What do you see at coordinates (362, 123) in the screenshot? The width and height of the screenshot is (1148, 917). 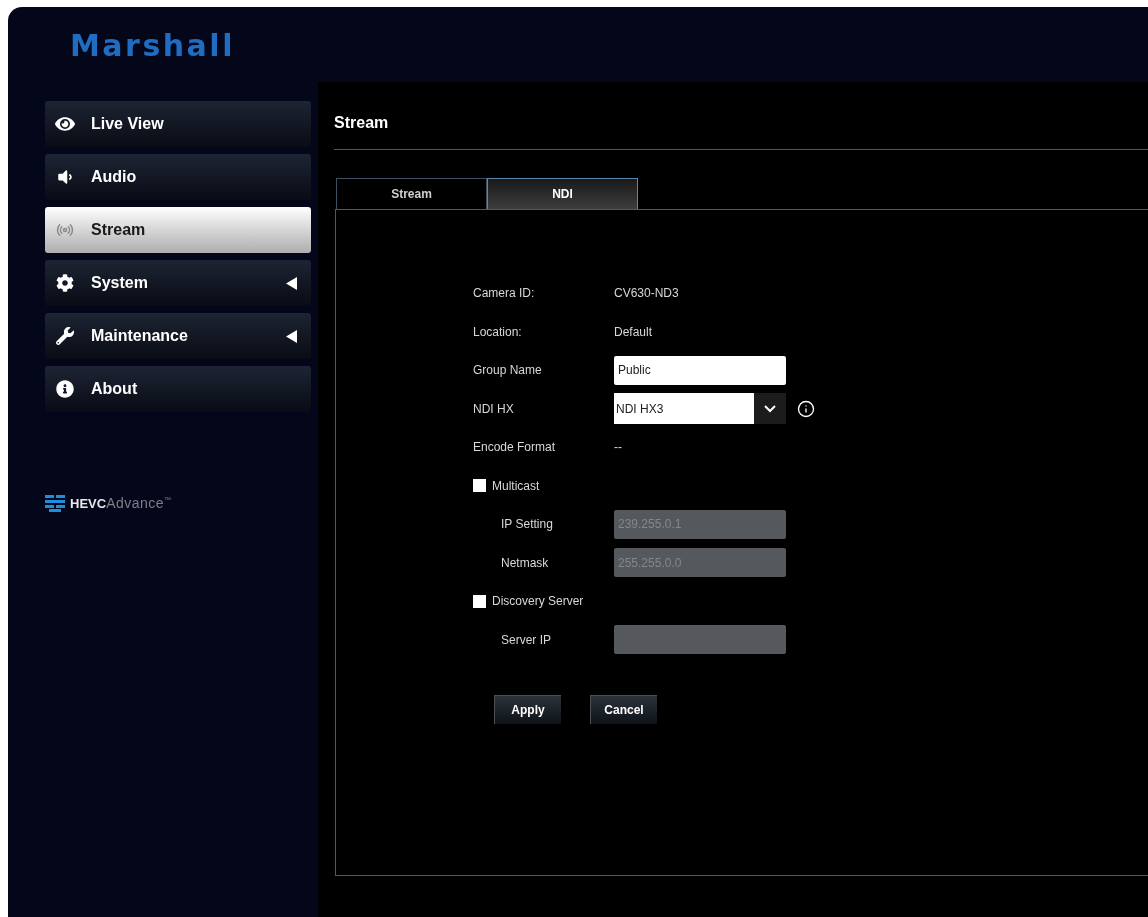 I see `page-title: Stream` at bounding box center [362, 123].